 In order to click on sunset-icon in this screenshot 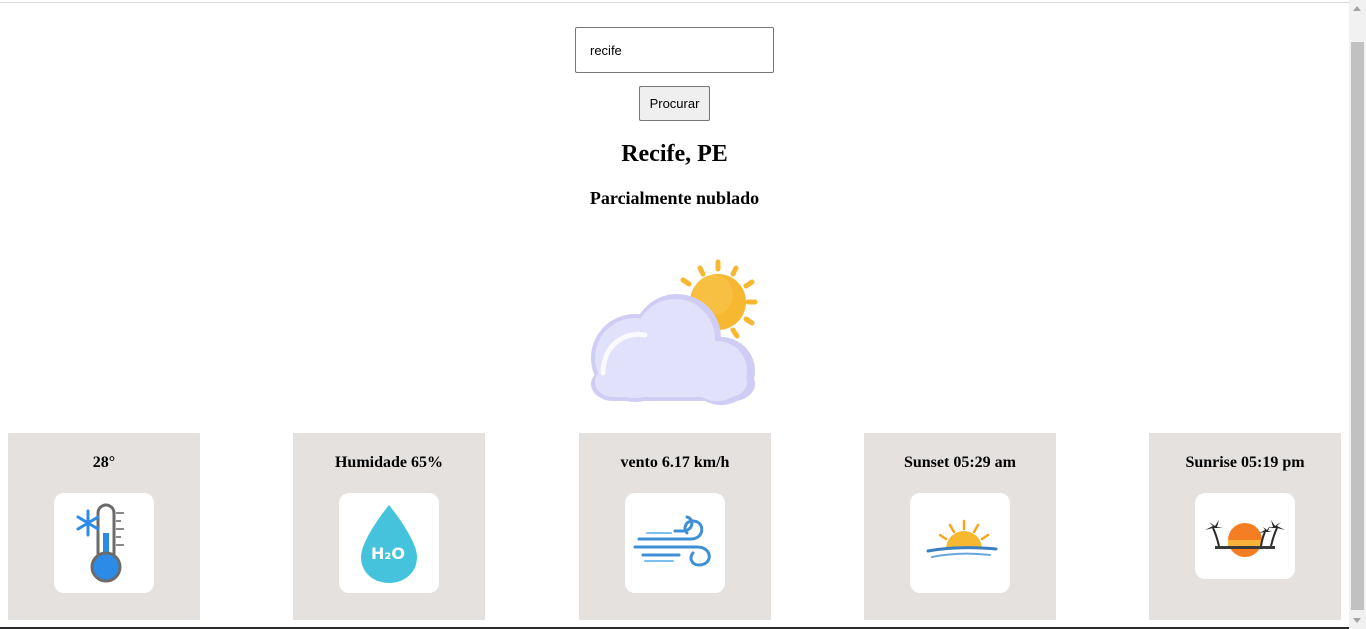, I will do `click(960, 543)`.